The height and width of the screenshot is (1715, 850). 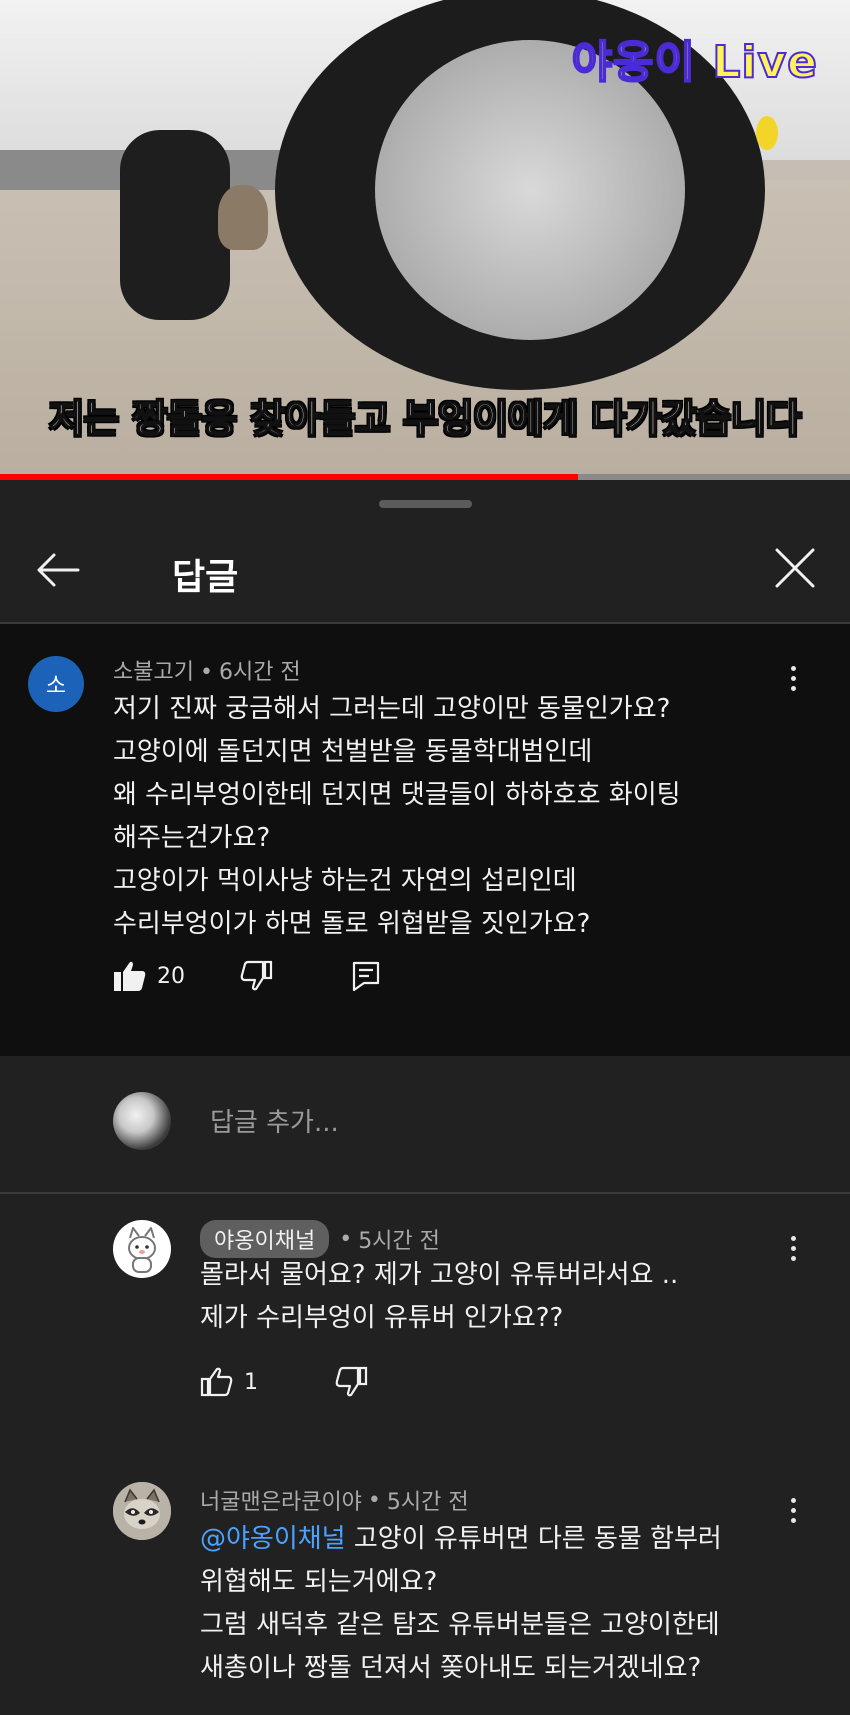 I want to click on video-frame-mudflap, so click(x=175, y=225).